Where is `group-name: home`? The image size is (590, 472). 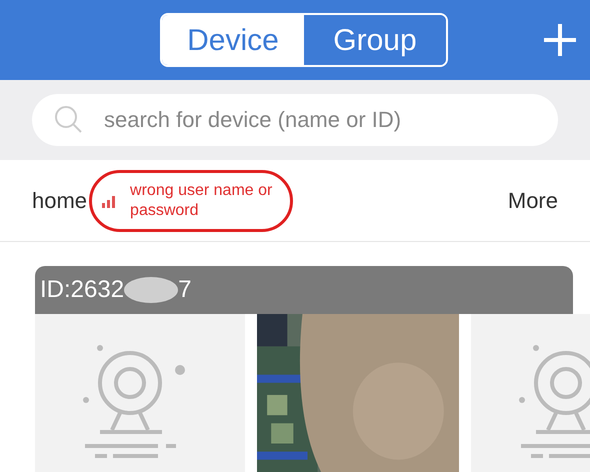 group-name: home is located at coordinates (60, 200).